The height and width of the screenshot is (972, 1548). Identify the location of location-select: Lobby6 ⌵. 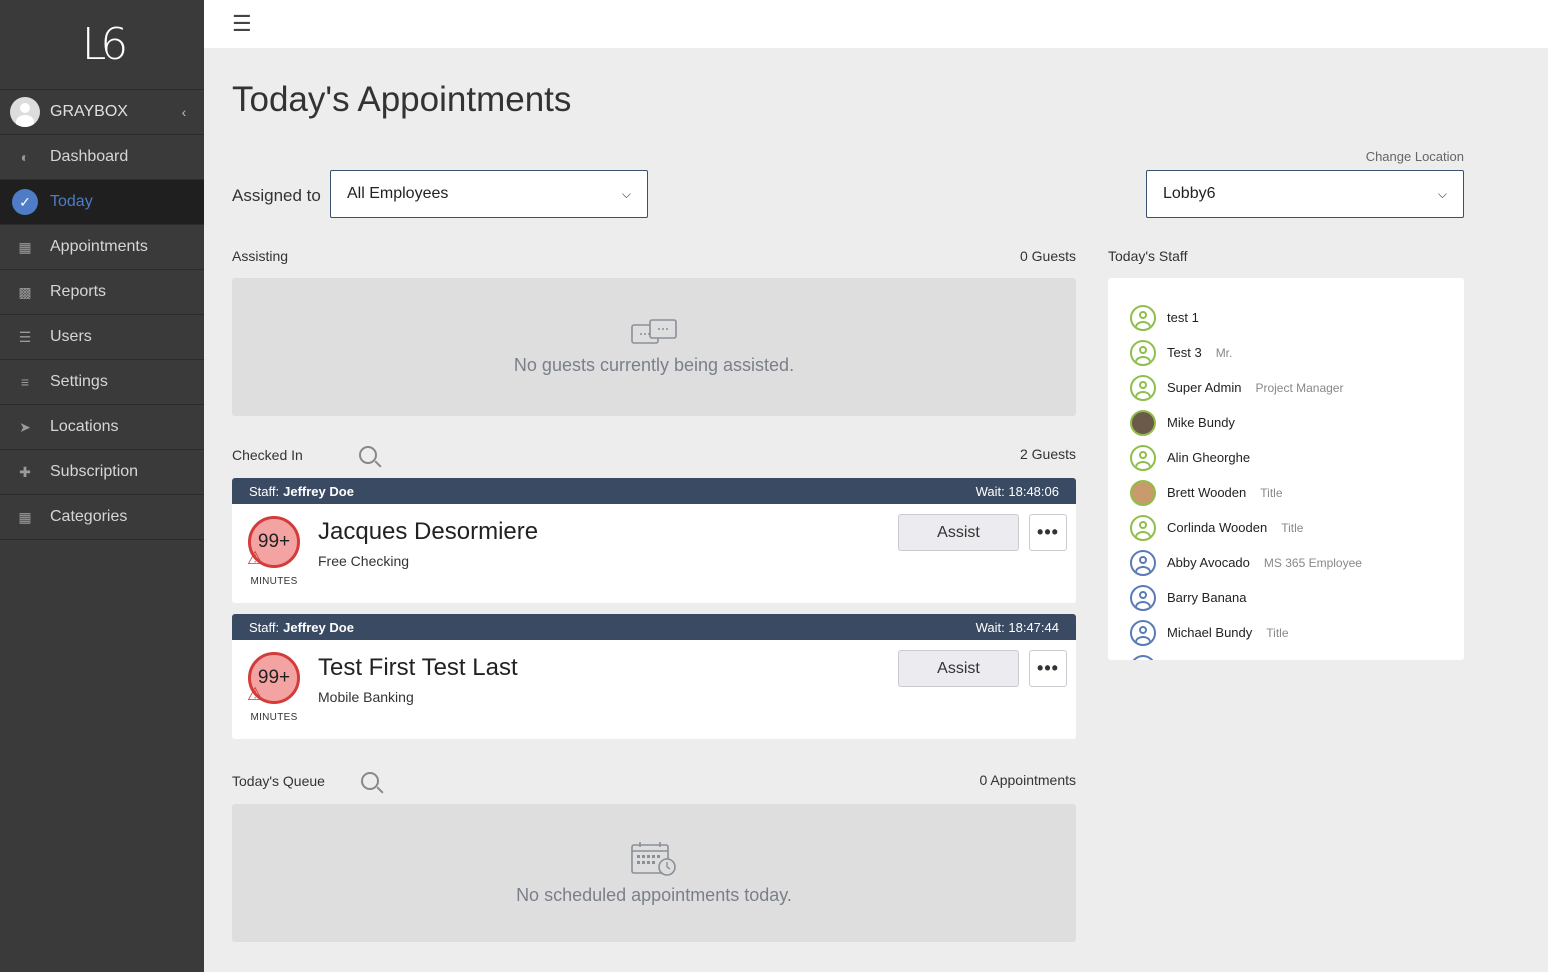
(1305, 194).